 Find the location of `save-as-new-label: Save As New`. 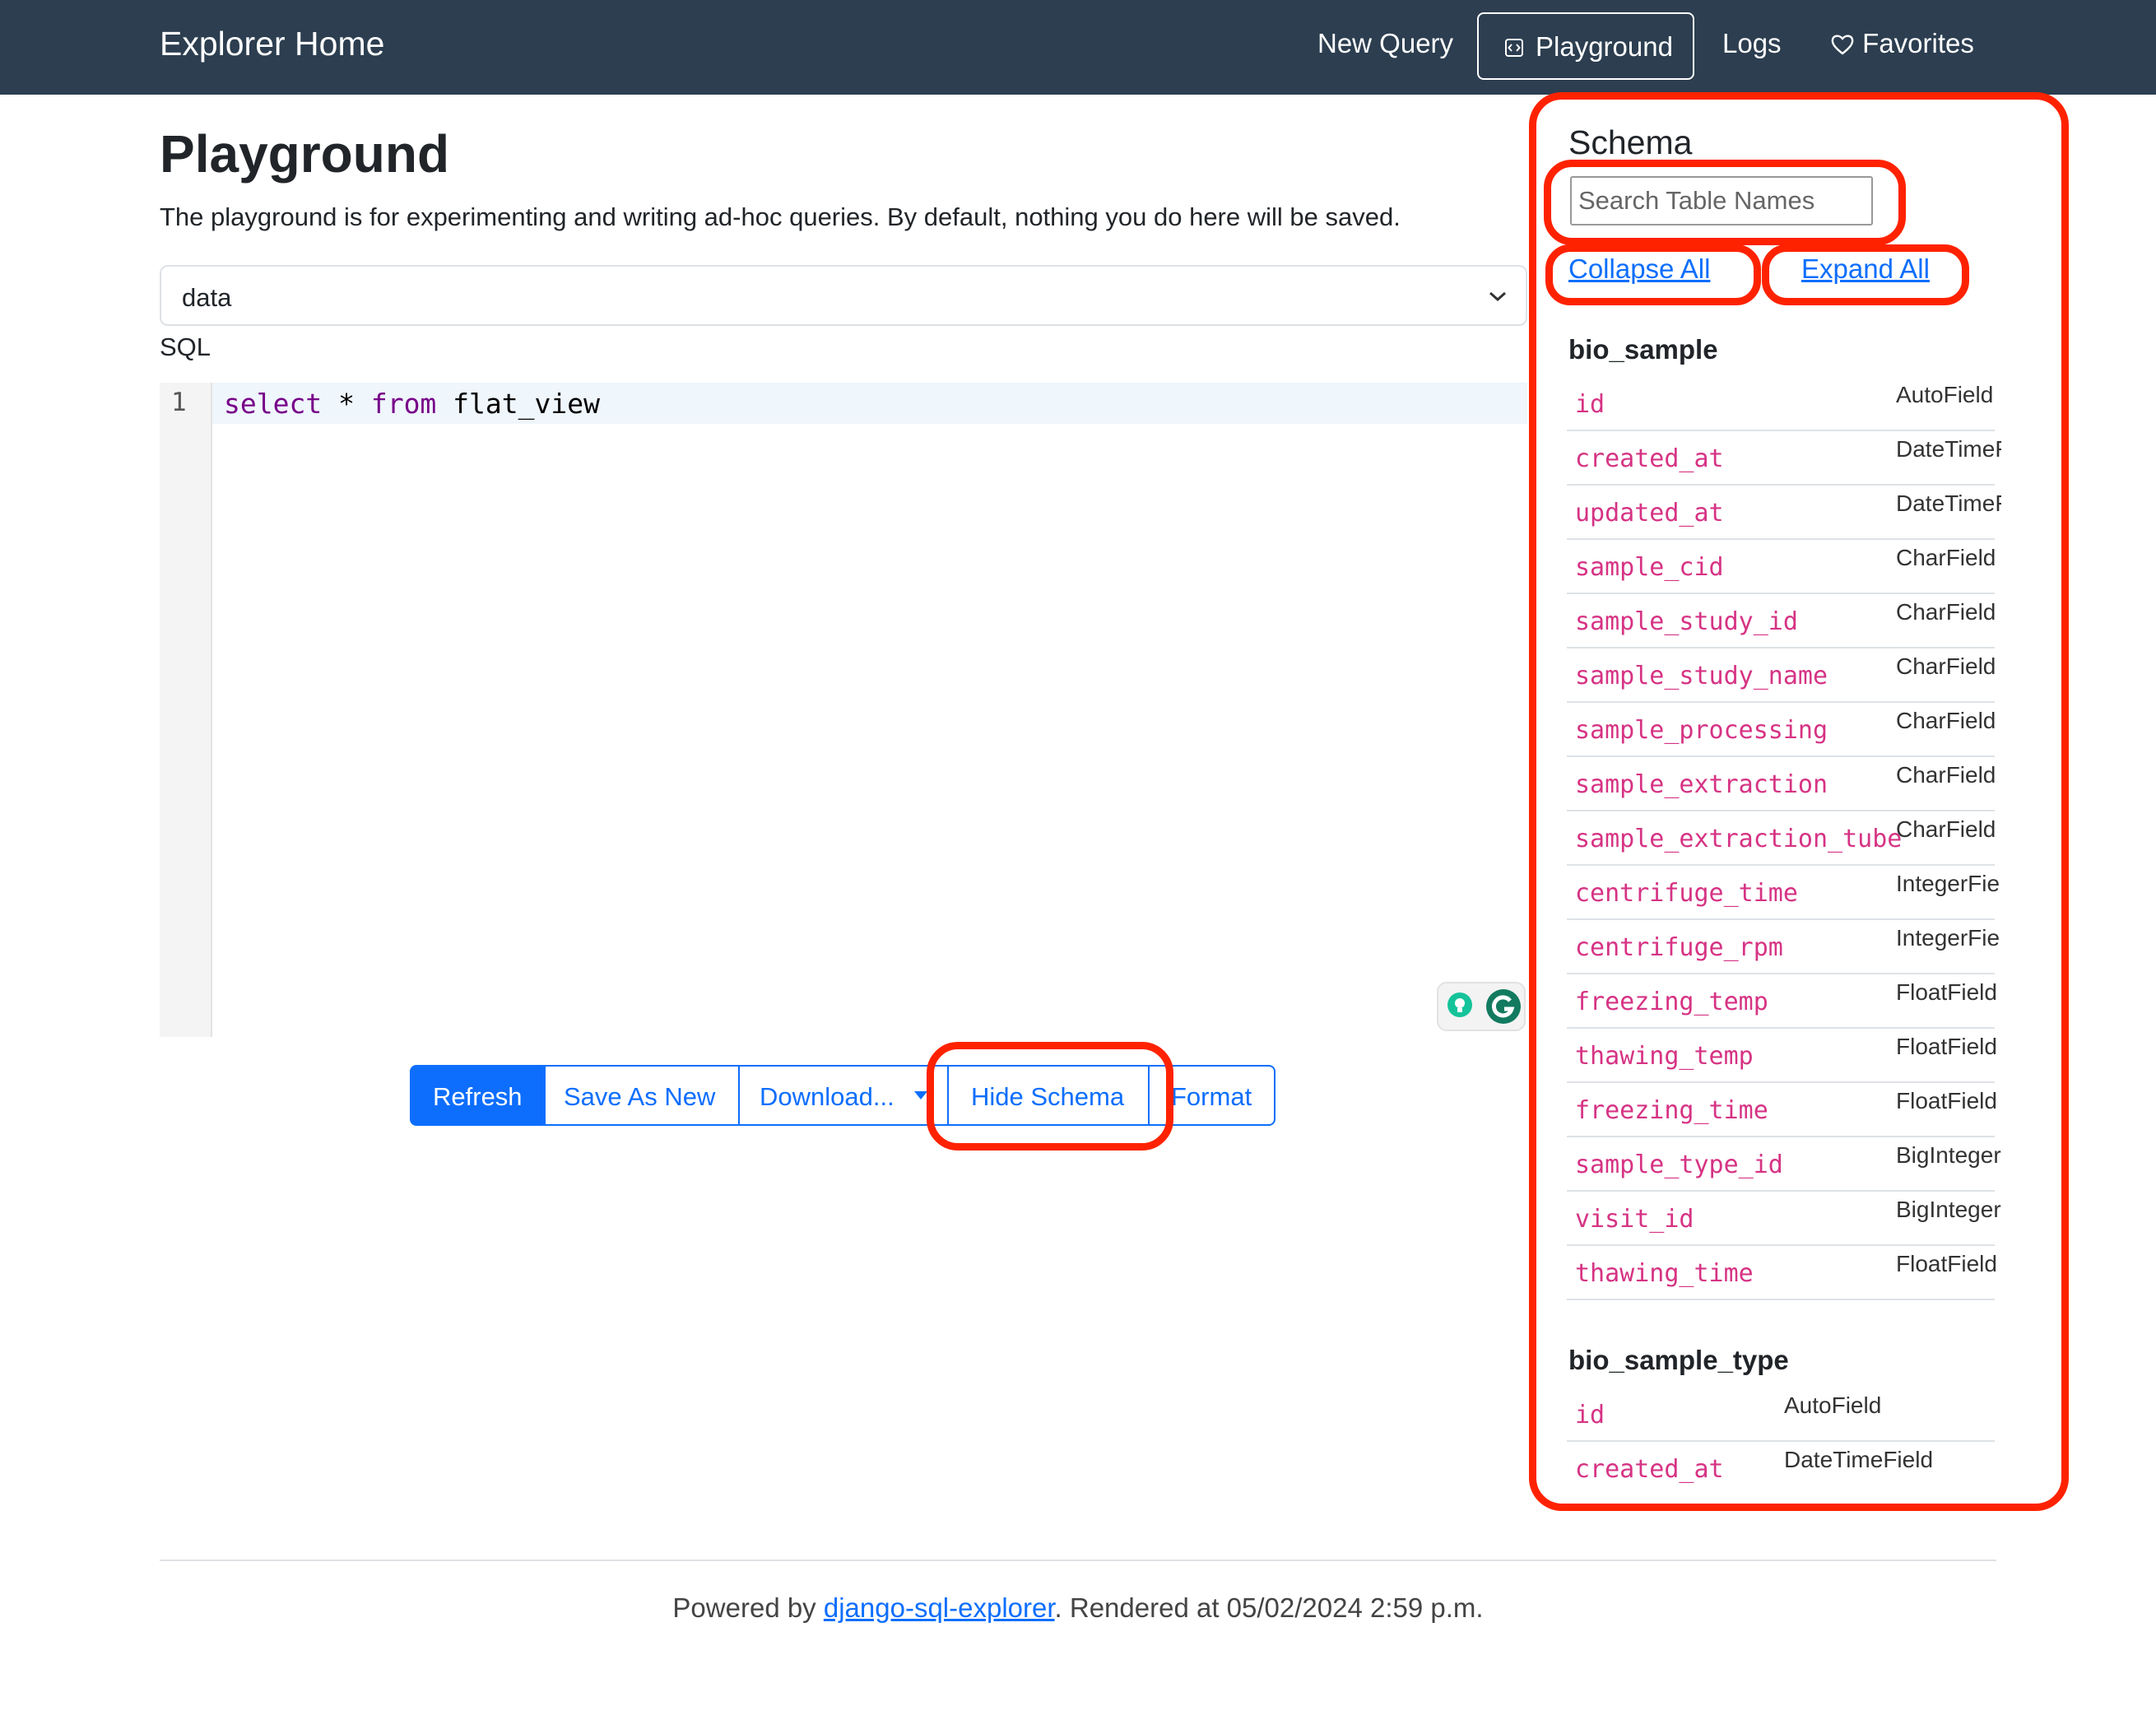

save-as-new-label: Save As New is located at coordinates (640, 1096).